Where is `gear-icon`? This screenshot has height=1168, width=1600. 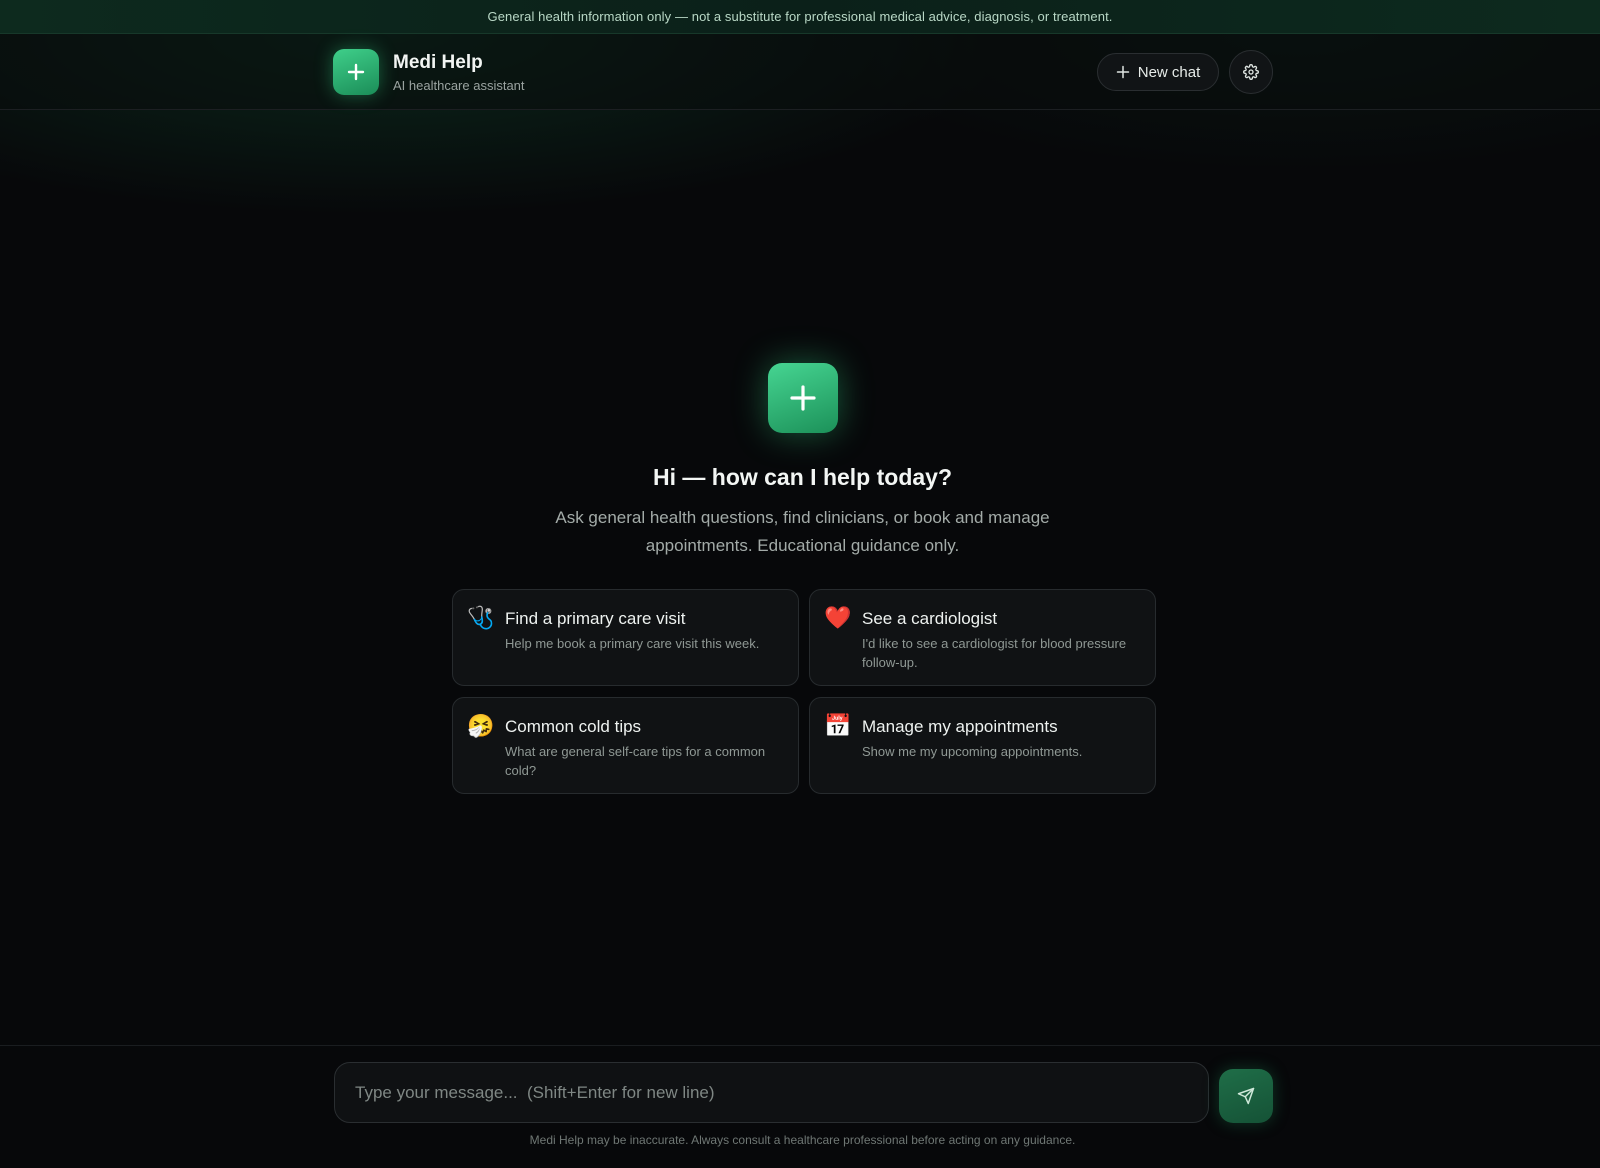
gear-icon is located at coordinates (1251, 72).